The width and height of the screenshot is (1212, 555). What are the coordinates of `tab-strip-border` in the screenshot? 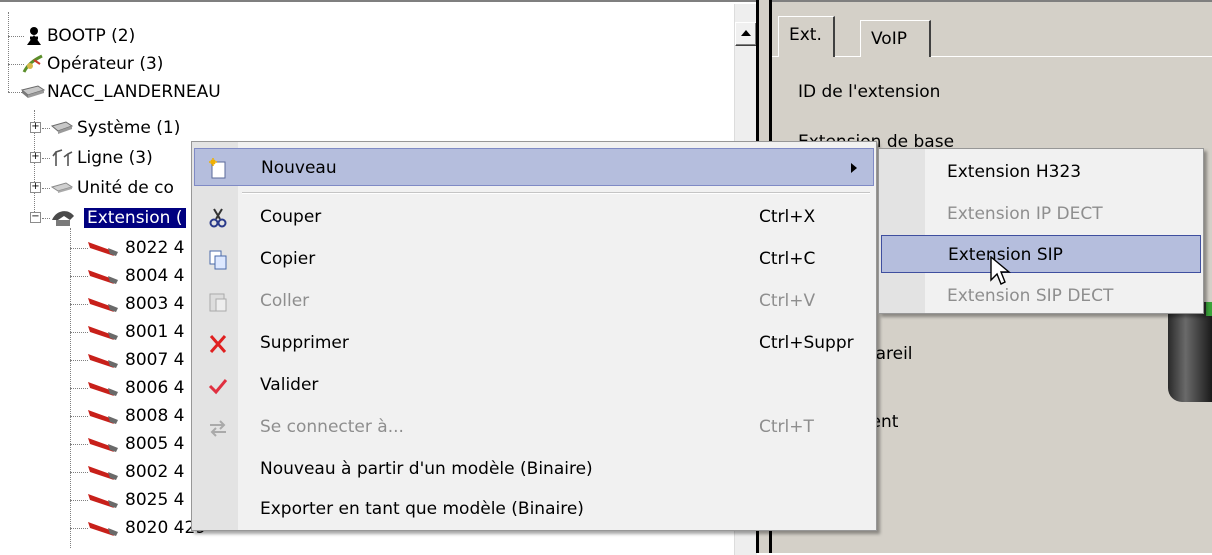 It's located at (992, 56).